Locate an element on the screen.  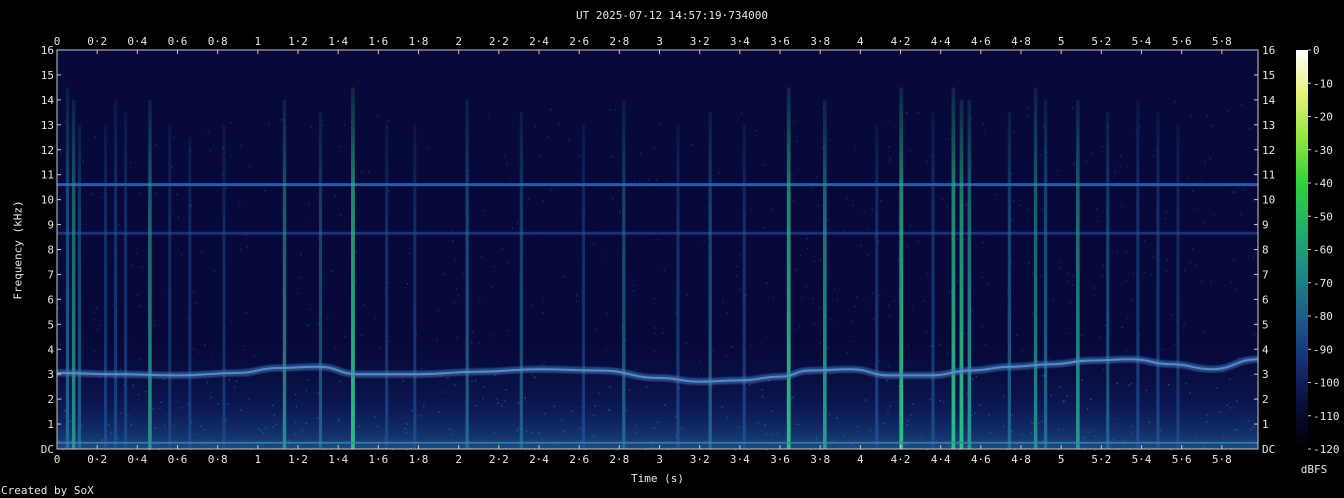
x-tick-label-top-26: 5·2 is located at coordinates (1101, 41).